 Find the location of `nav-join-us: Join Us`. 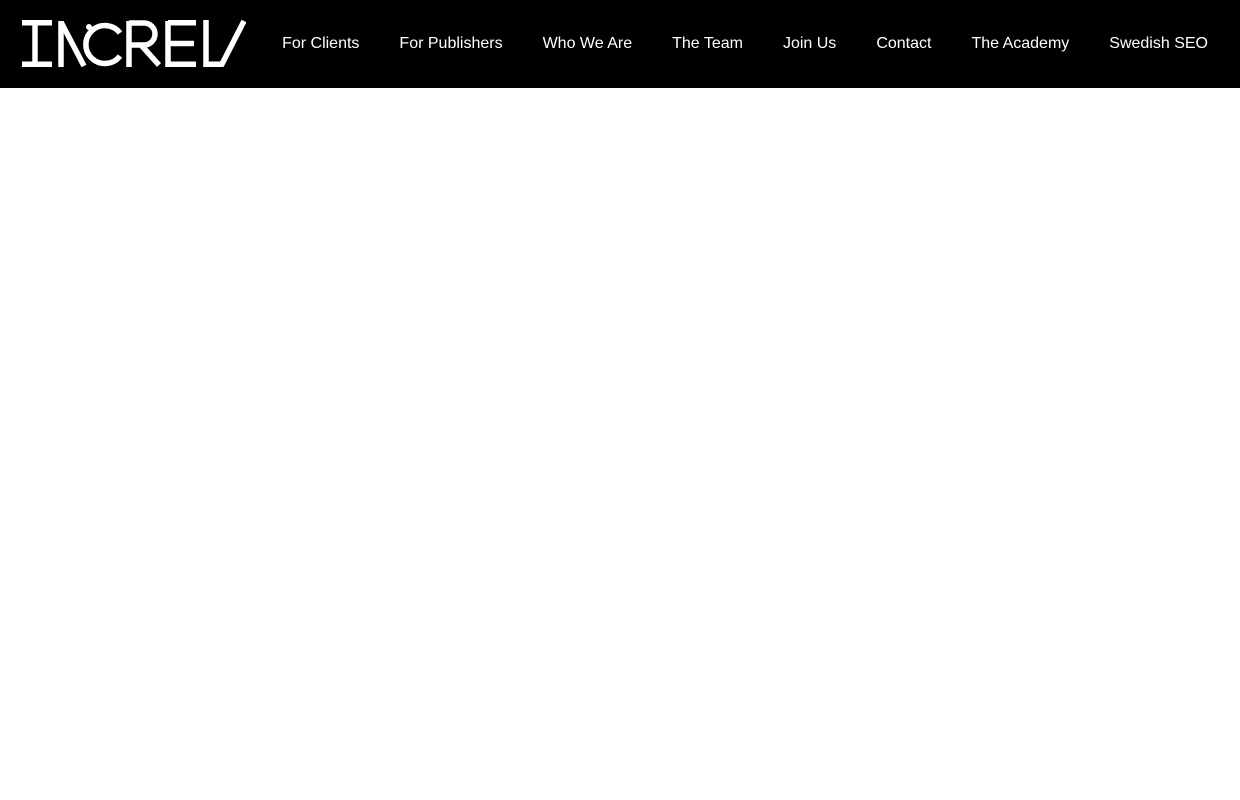

nav-join-us: Join Us is located at coordinates (809, 44).